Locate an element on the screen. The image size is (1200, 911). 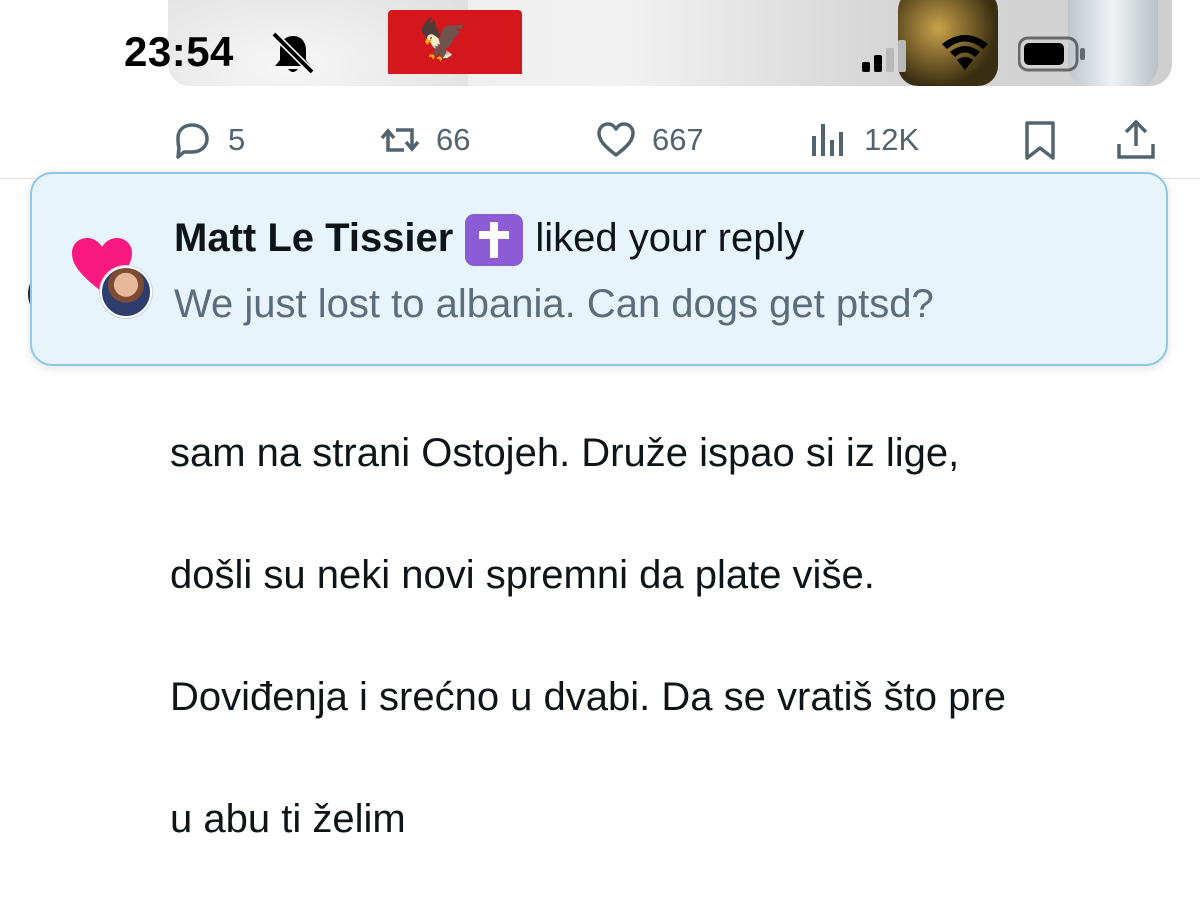
signal-icon is located at coordinates (884, 56).